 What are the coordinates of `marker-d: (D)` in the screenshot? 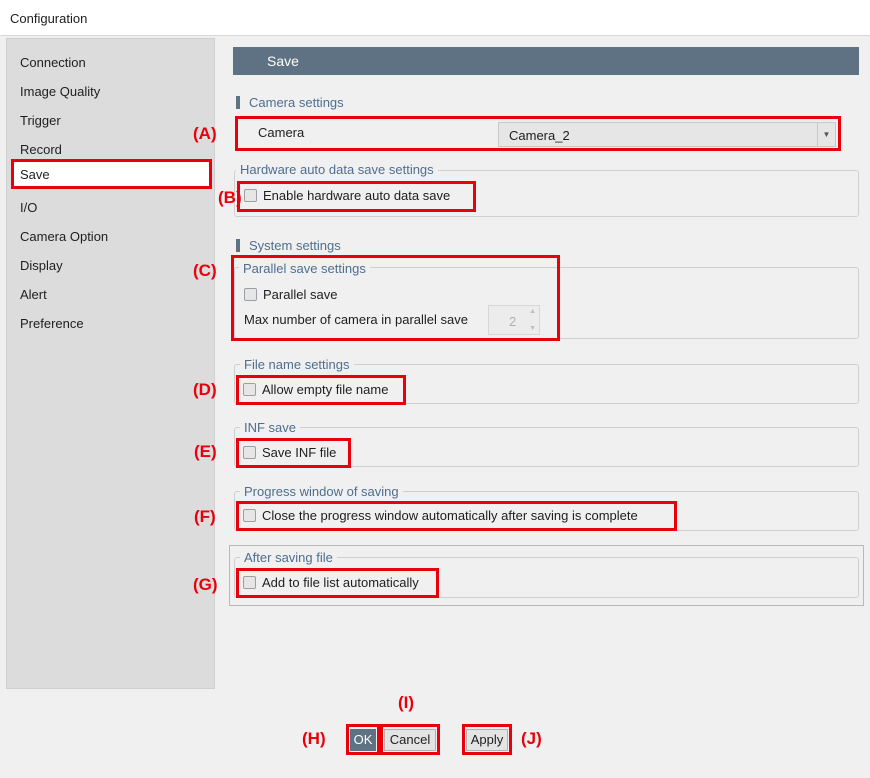 It's located at (205, 389).